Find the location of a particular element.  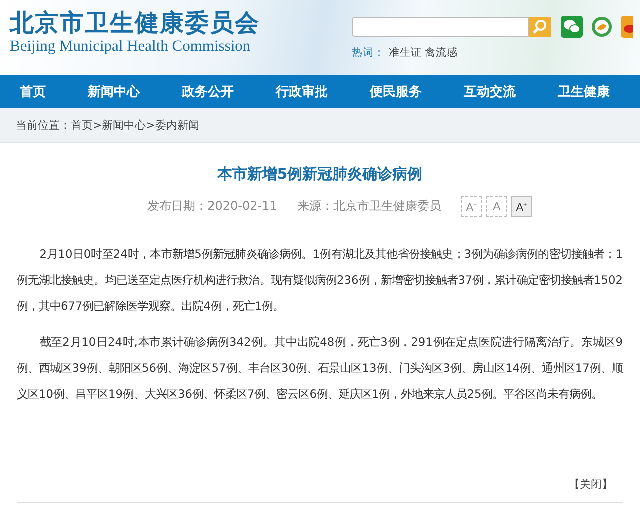

breadcrumb-label: 当前位置： is located at coordinates (43, 125).